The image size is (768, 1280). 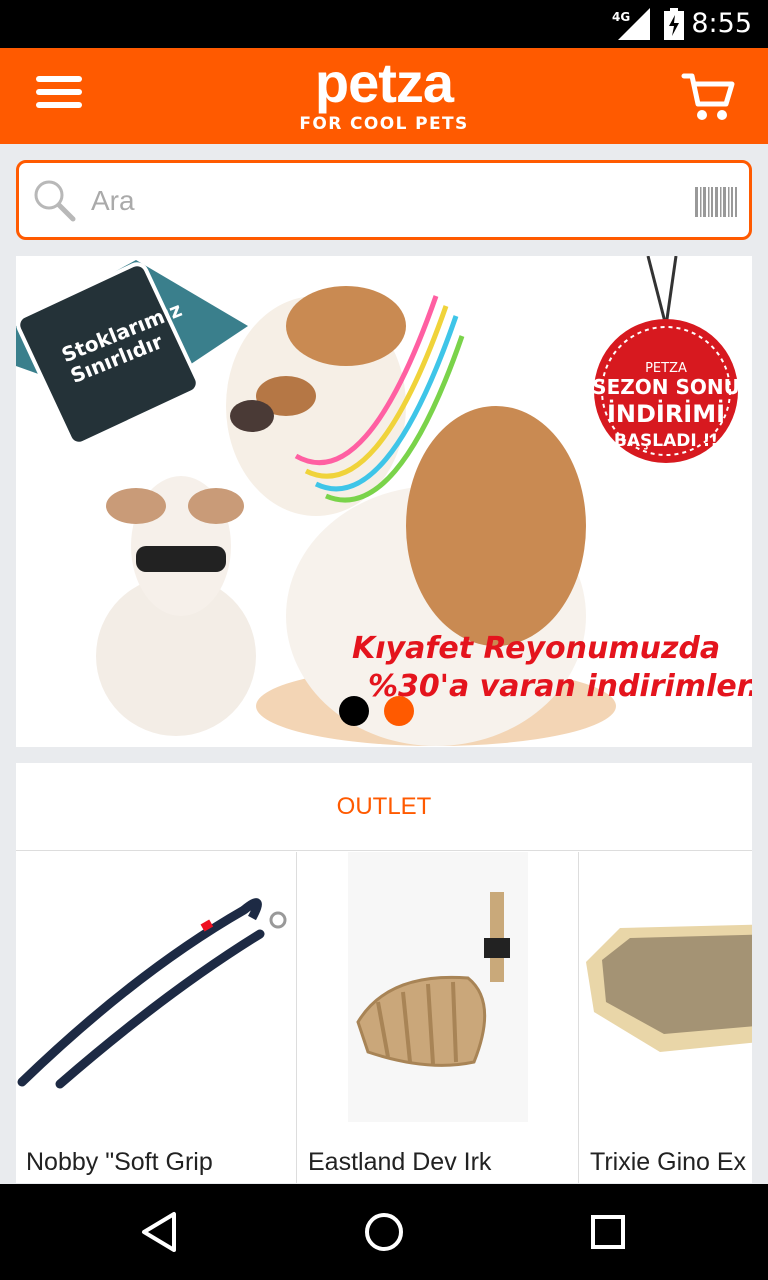 I want to click on system-navigation-bar, so click(x=384, y=1232).